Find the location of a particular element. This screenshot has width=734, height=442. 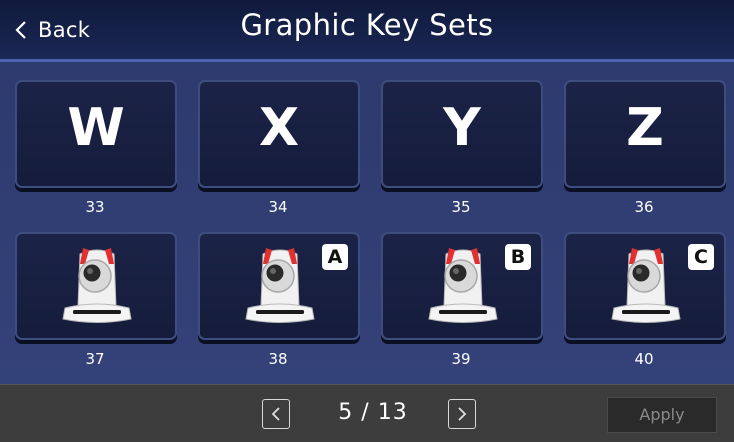

next-page-button is located at coordinates (462, 414).